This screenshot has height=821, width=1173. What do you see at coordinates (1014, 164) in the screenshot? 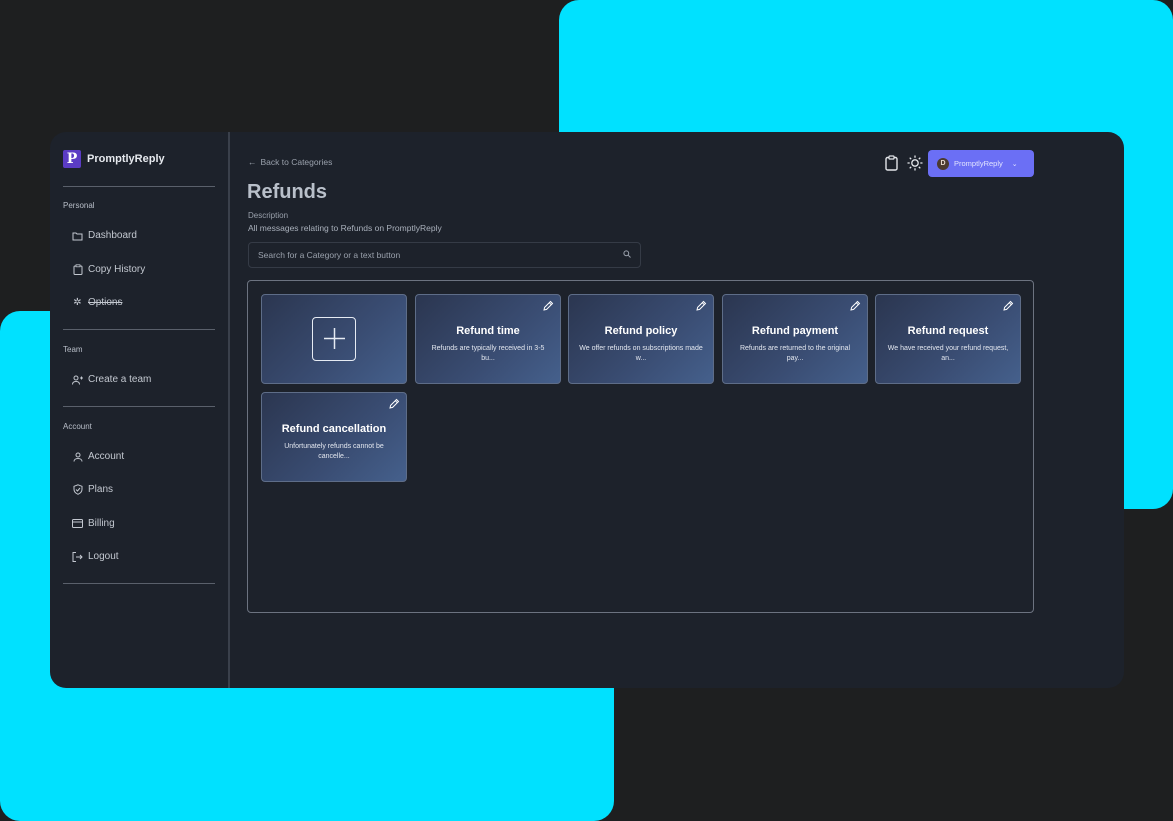
I see `chevron-down-icon: ⌄` at bounding box center [1014, 164].